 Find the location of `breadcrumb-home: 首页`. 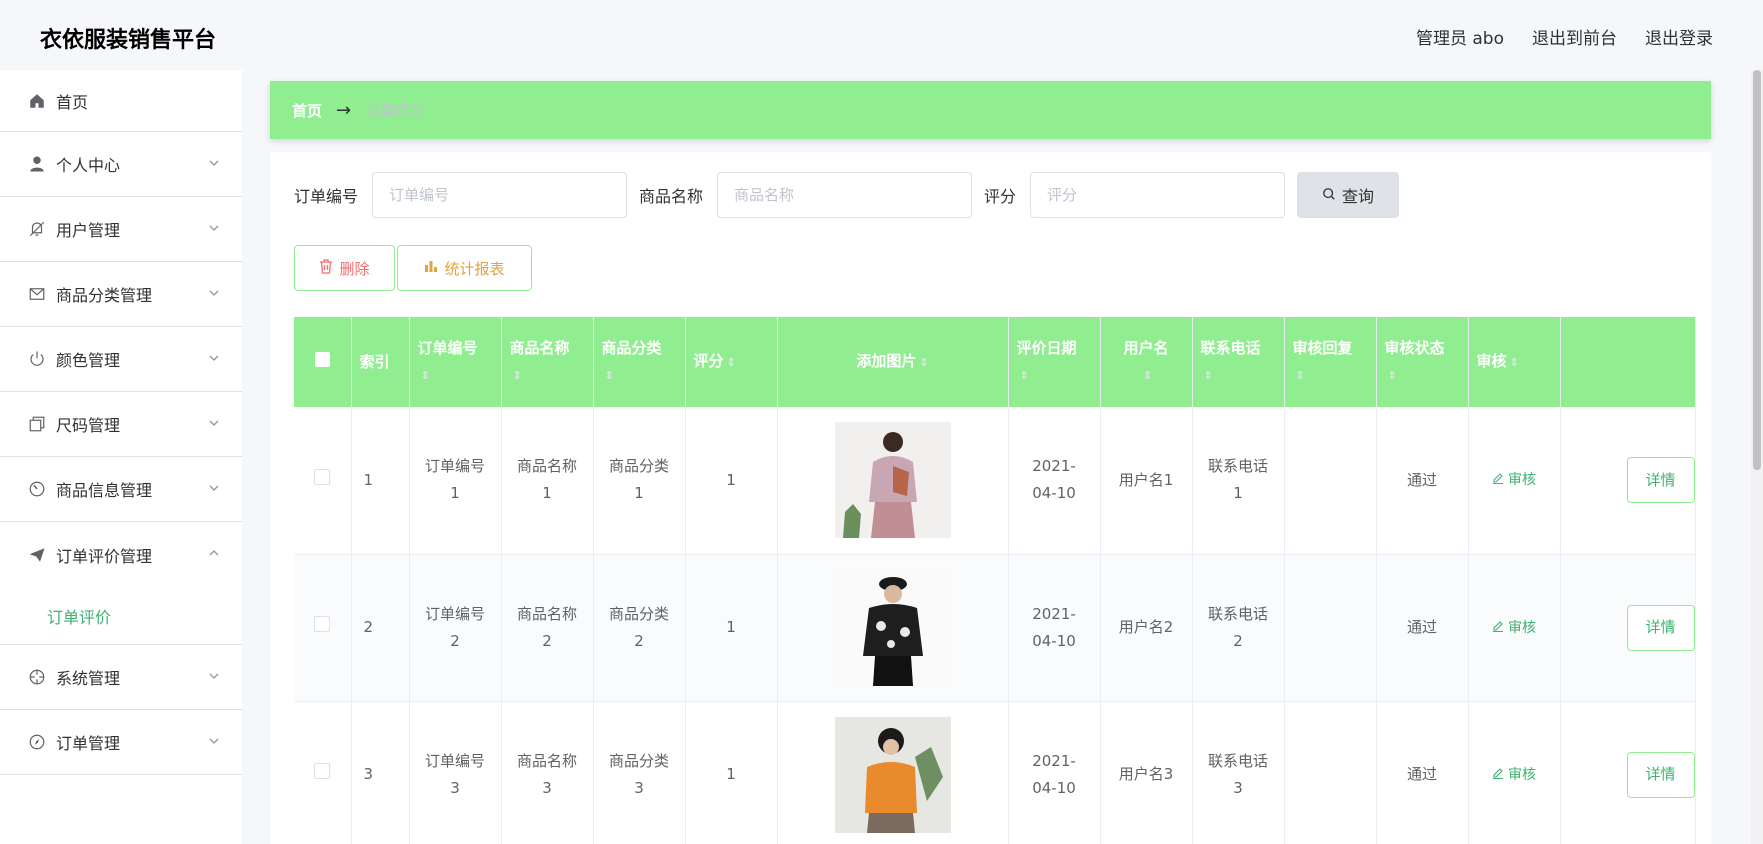

breadcrumb-home: 首页 is located at coordinates (307, 110).